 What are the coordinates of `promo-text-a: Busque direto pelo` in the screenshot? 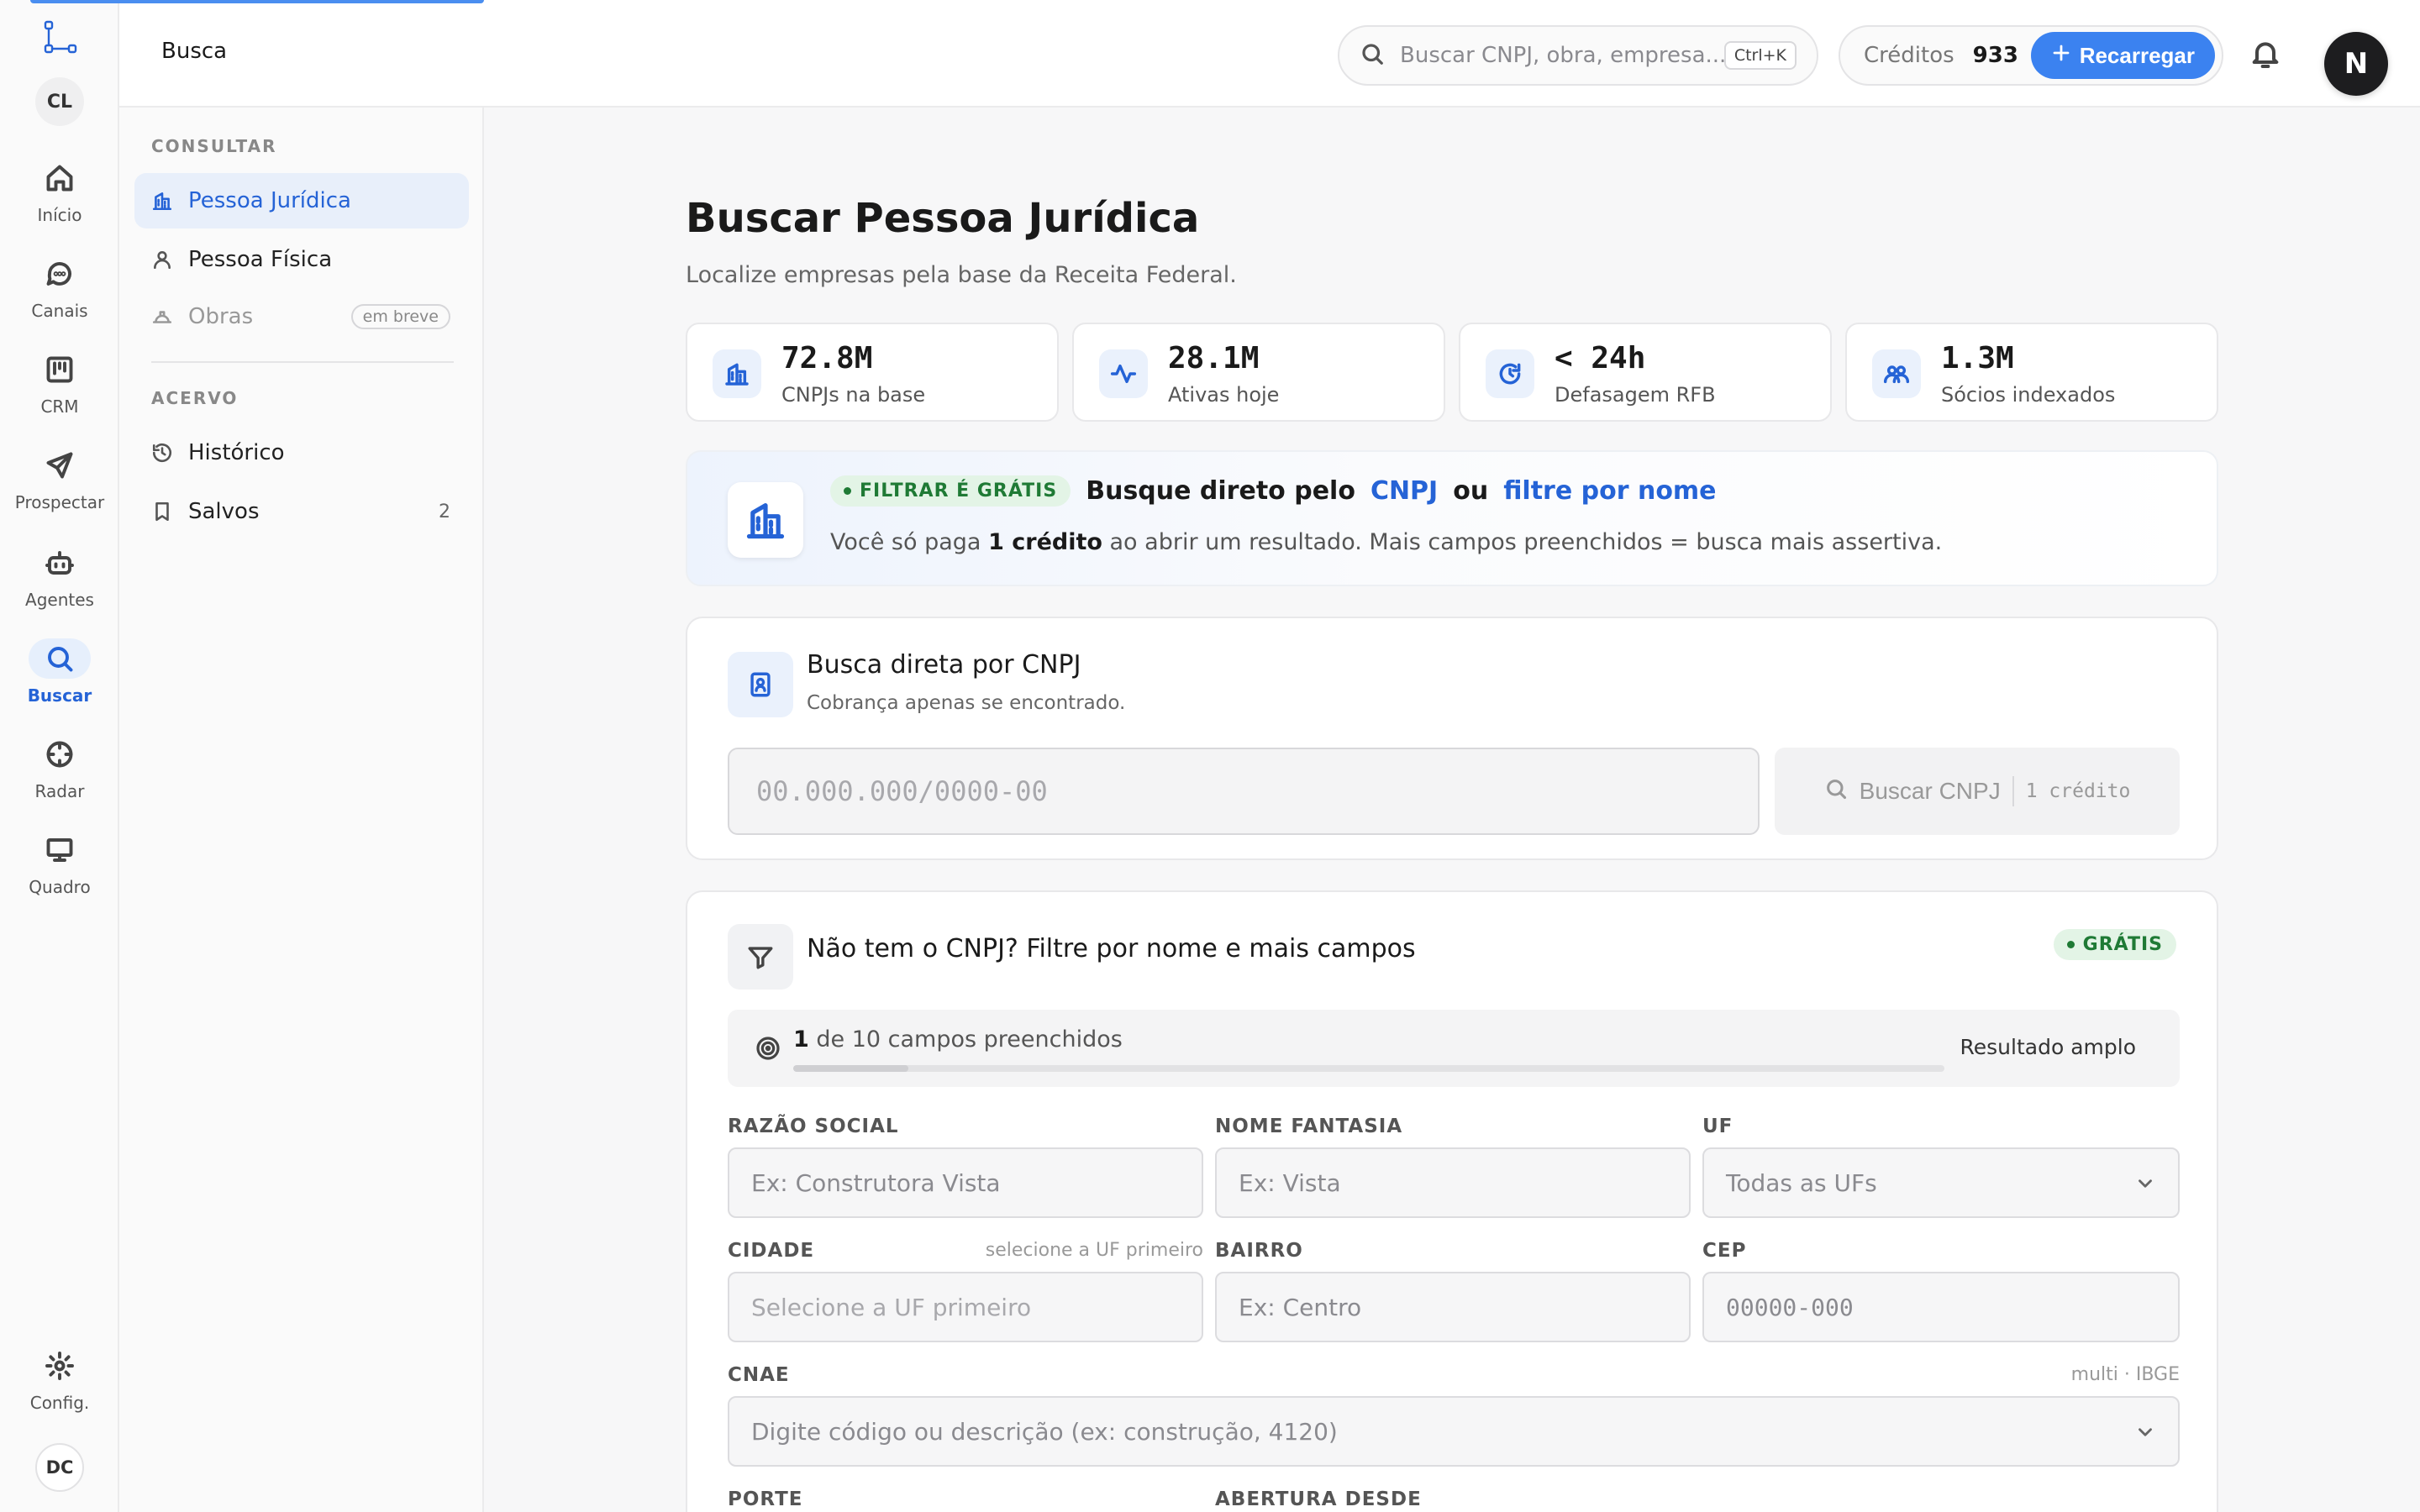 It's located at (1221, 491).